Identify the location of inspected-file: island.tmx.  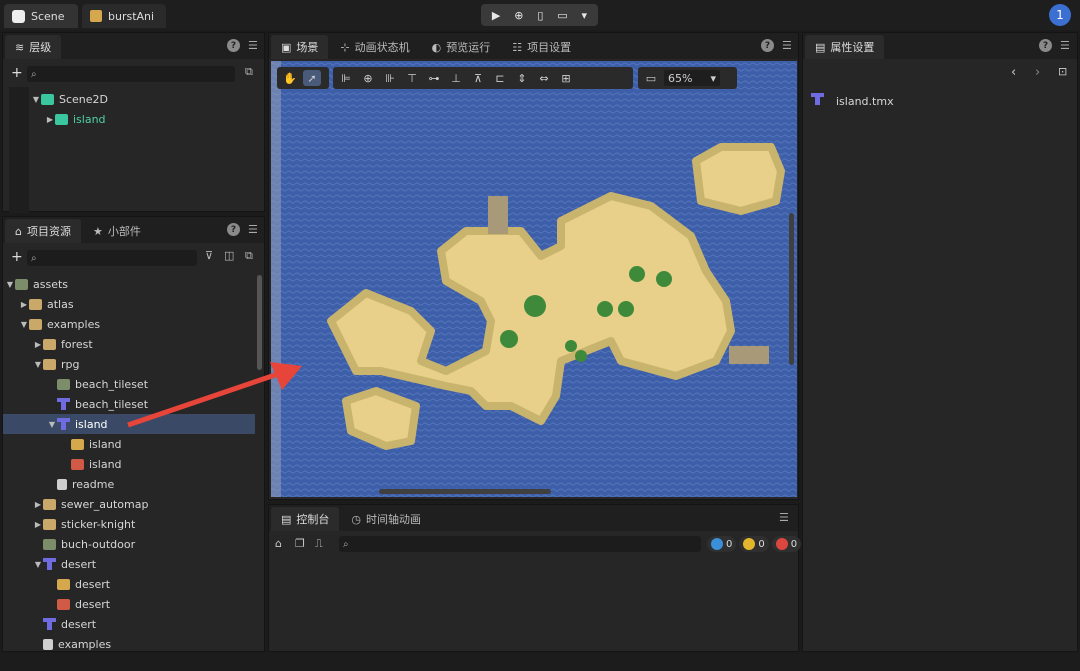
(852, 101).